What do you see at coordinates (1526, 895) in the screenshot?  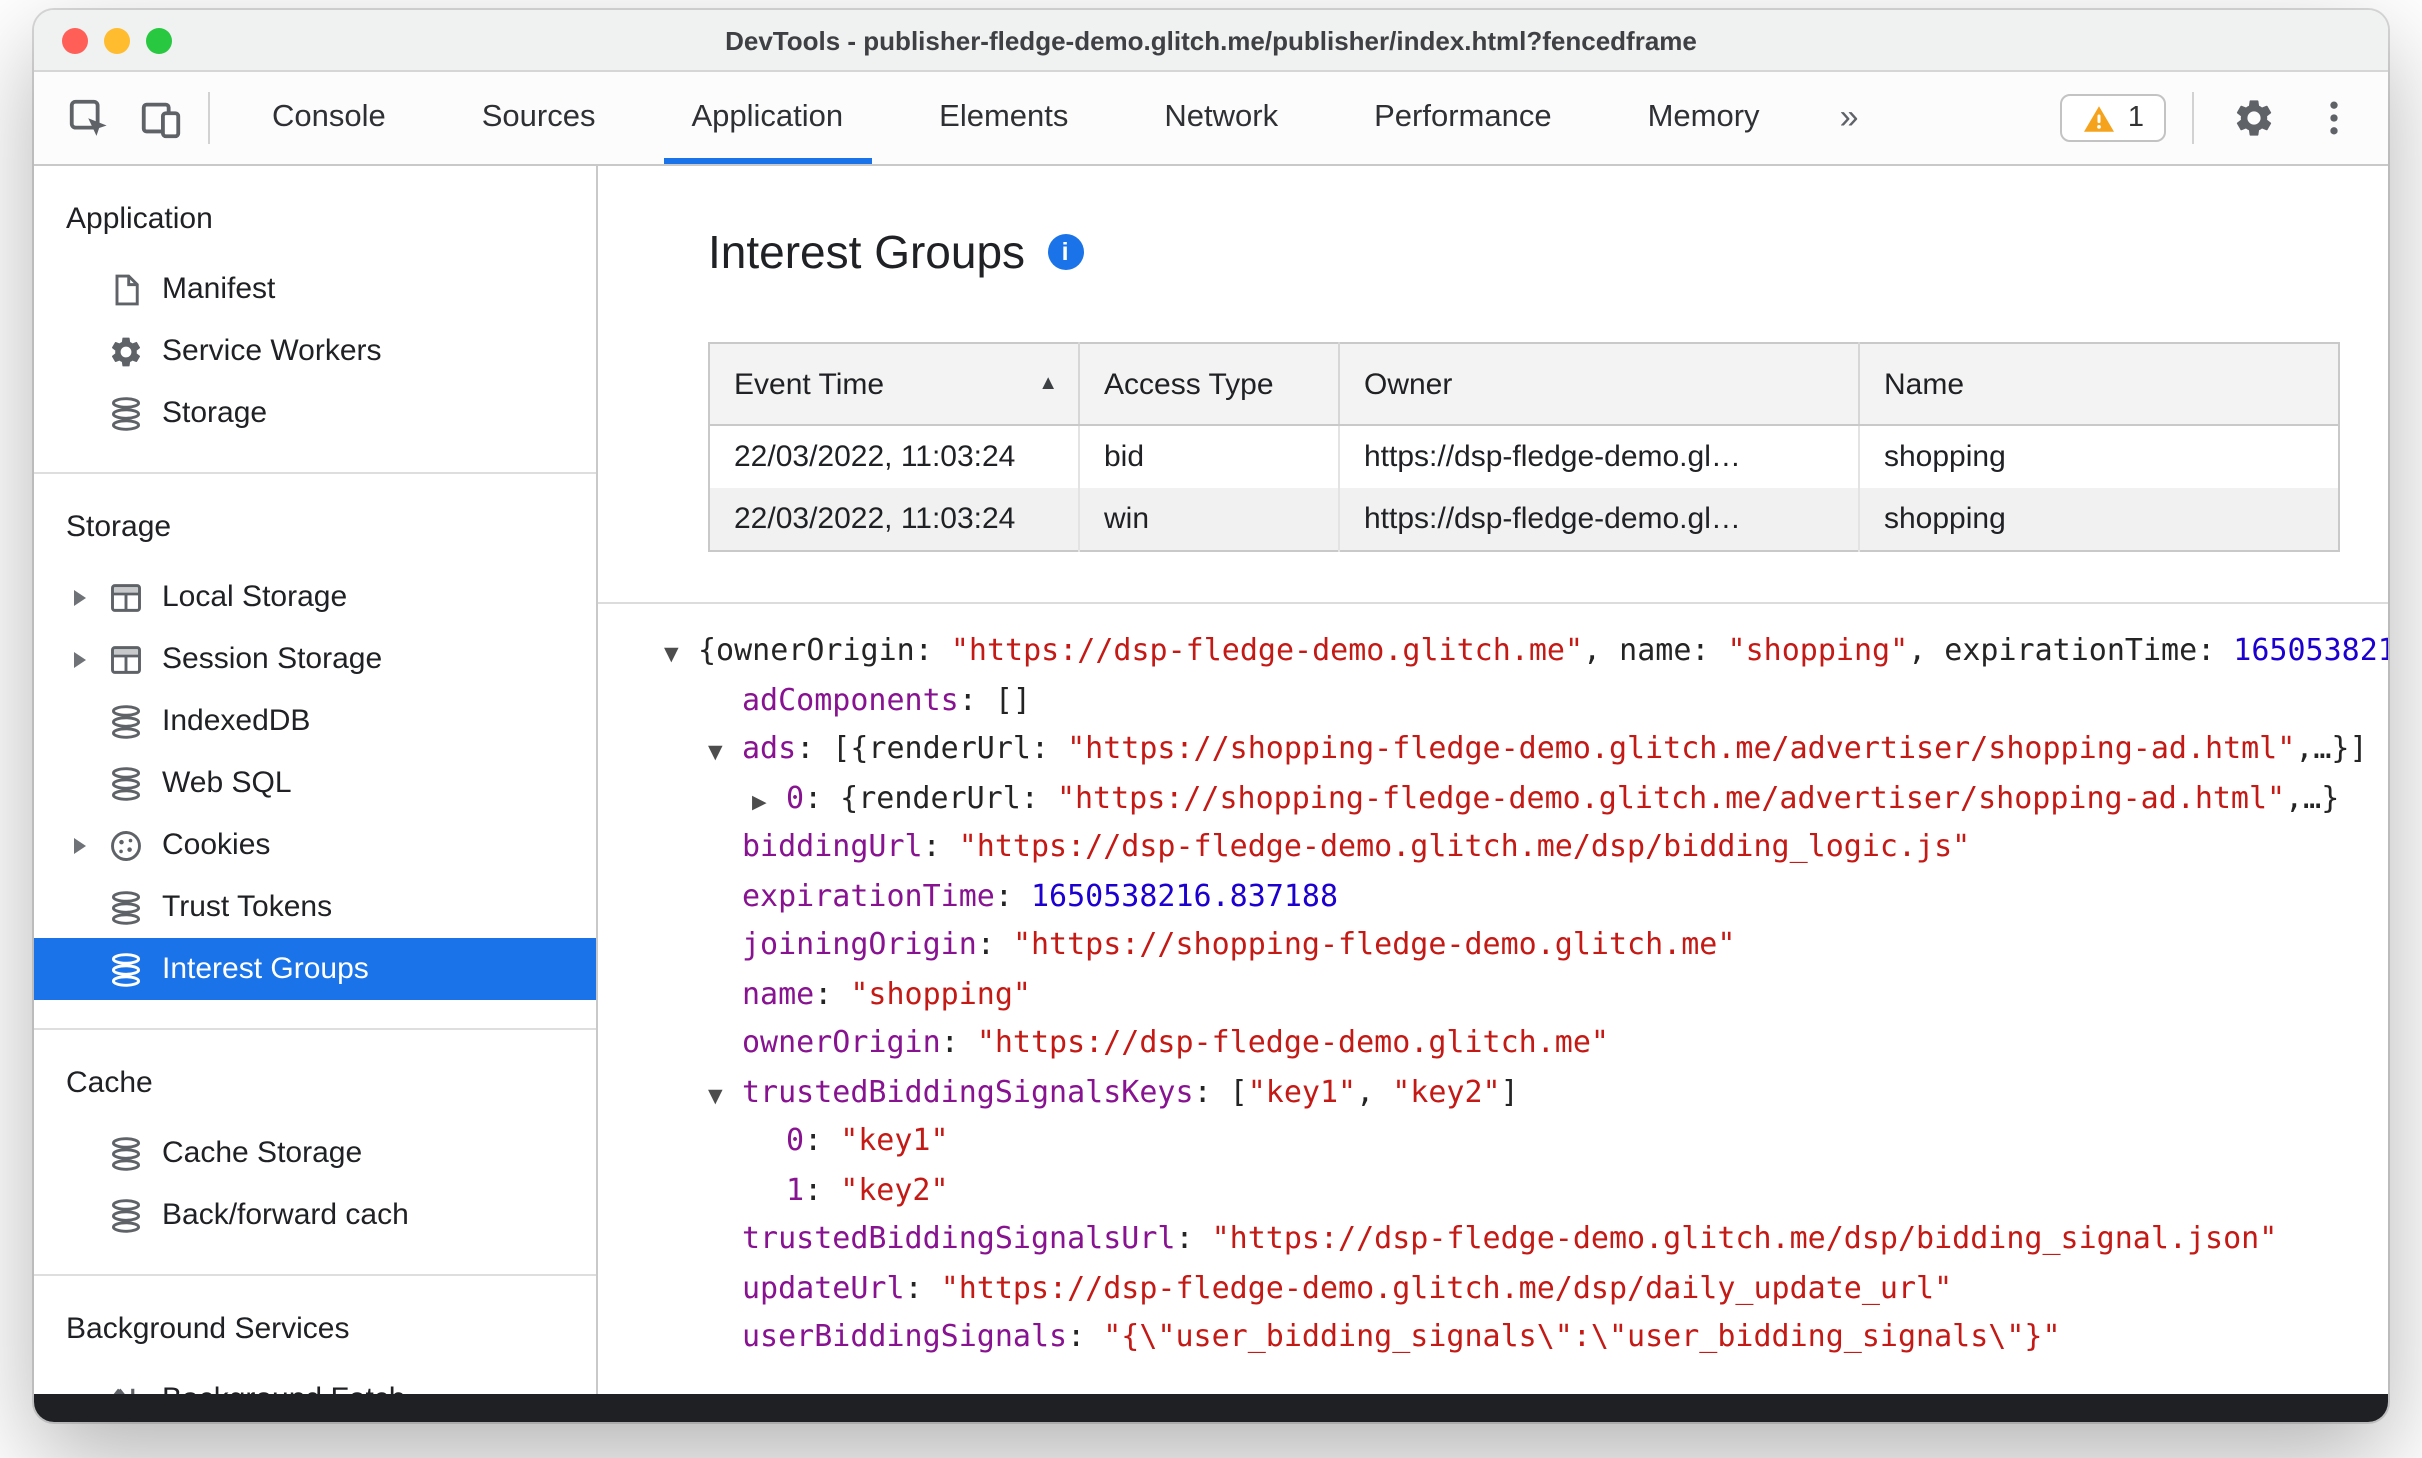 I see `tree-line: expirationTime: 1650538216.837188` at bounding box center [1526, 895].